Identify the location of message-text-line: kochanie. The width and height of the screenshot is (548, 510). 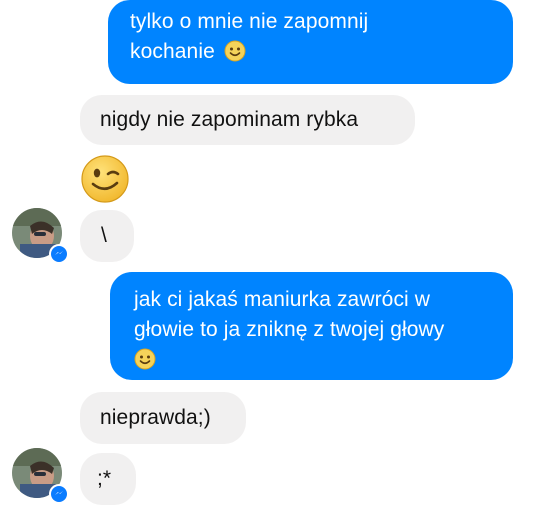
(172, 51).